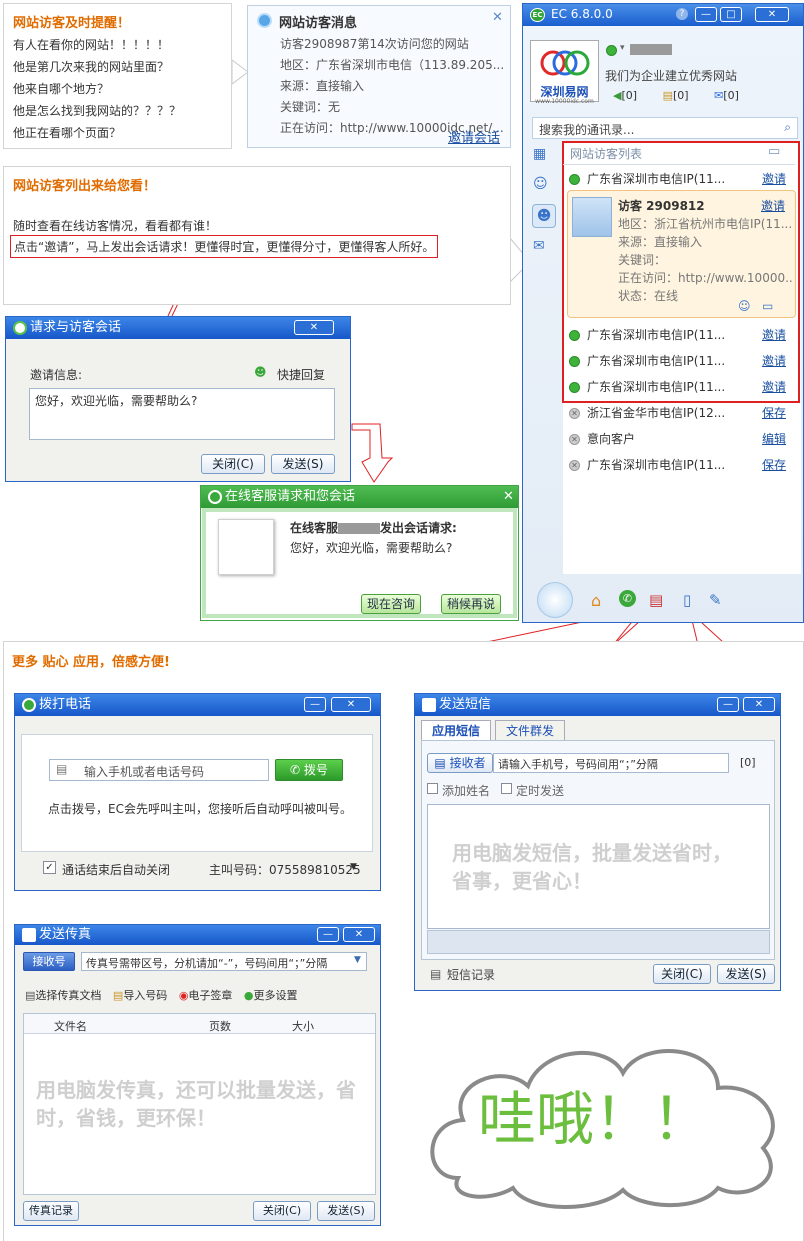  Describe the element at coordinates (51, 1211) in the screenshot. I see `fax-record-button: 传真记录` at that location.